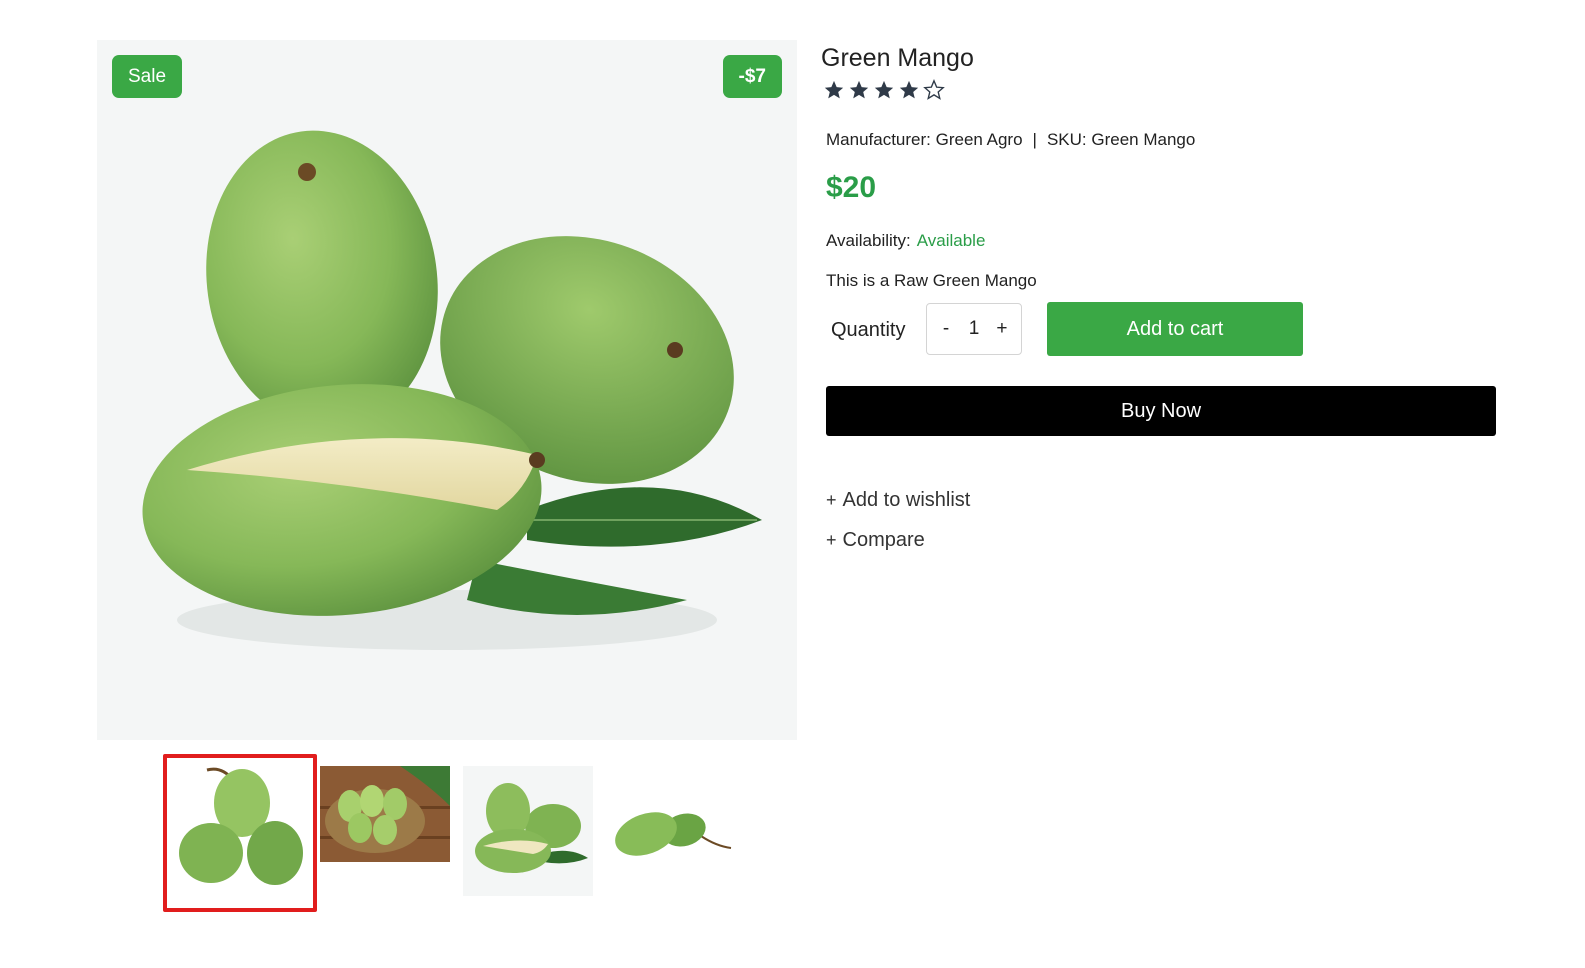  I want to click on product-title: Green Mango, so click(897, 58).